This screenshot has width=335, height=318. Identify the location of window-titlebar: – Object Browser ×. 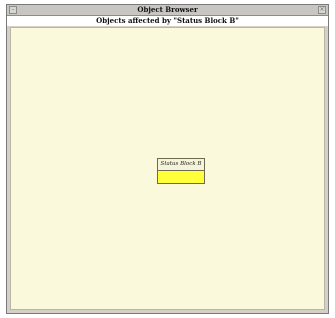
(167, 10).